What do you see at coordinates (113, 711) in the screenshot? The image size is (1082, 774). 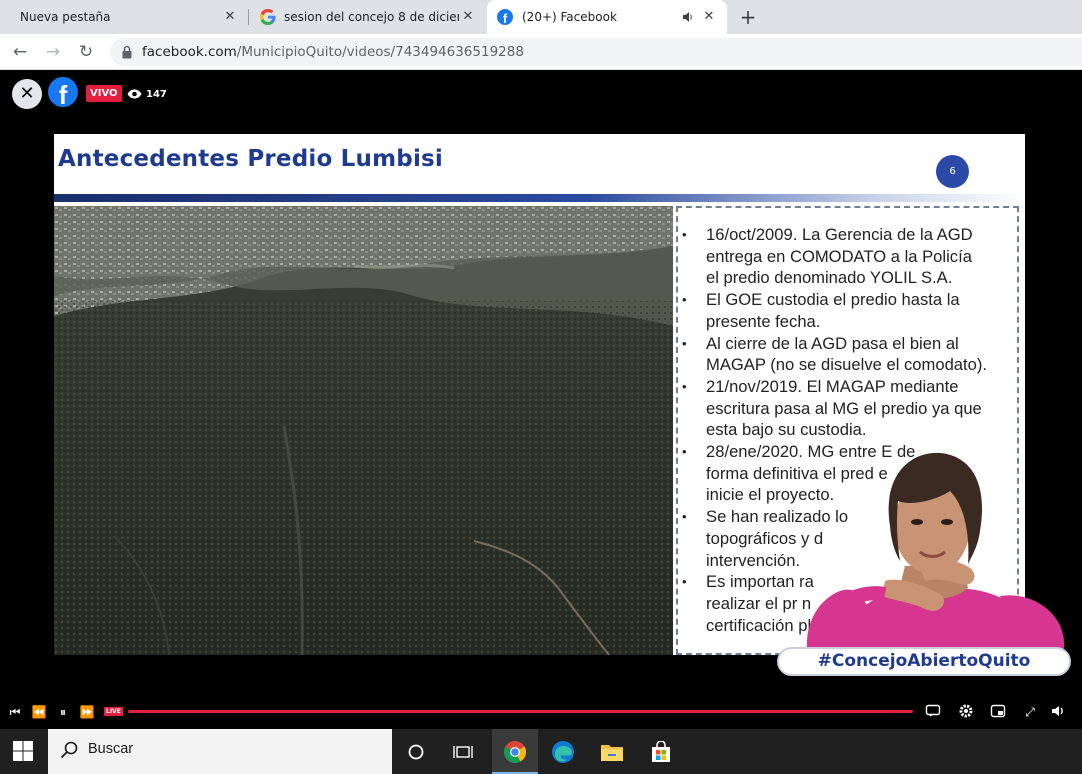 I see `live-indicator: LIVE` at bounding box center [113, 711].